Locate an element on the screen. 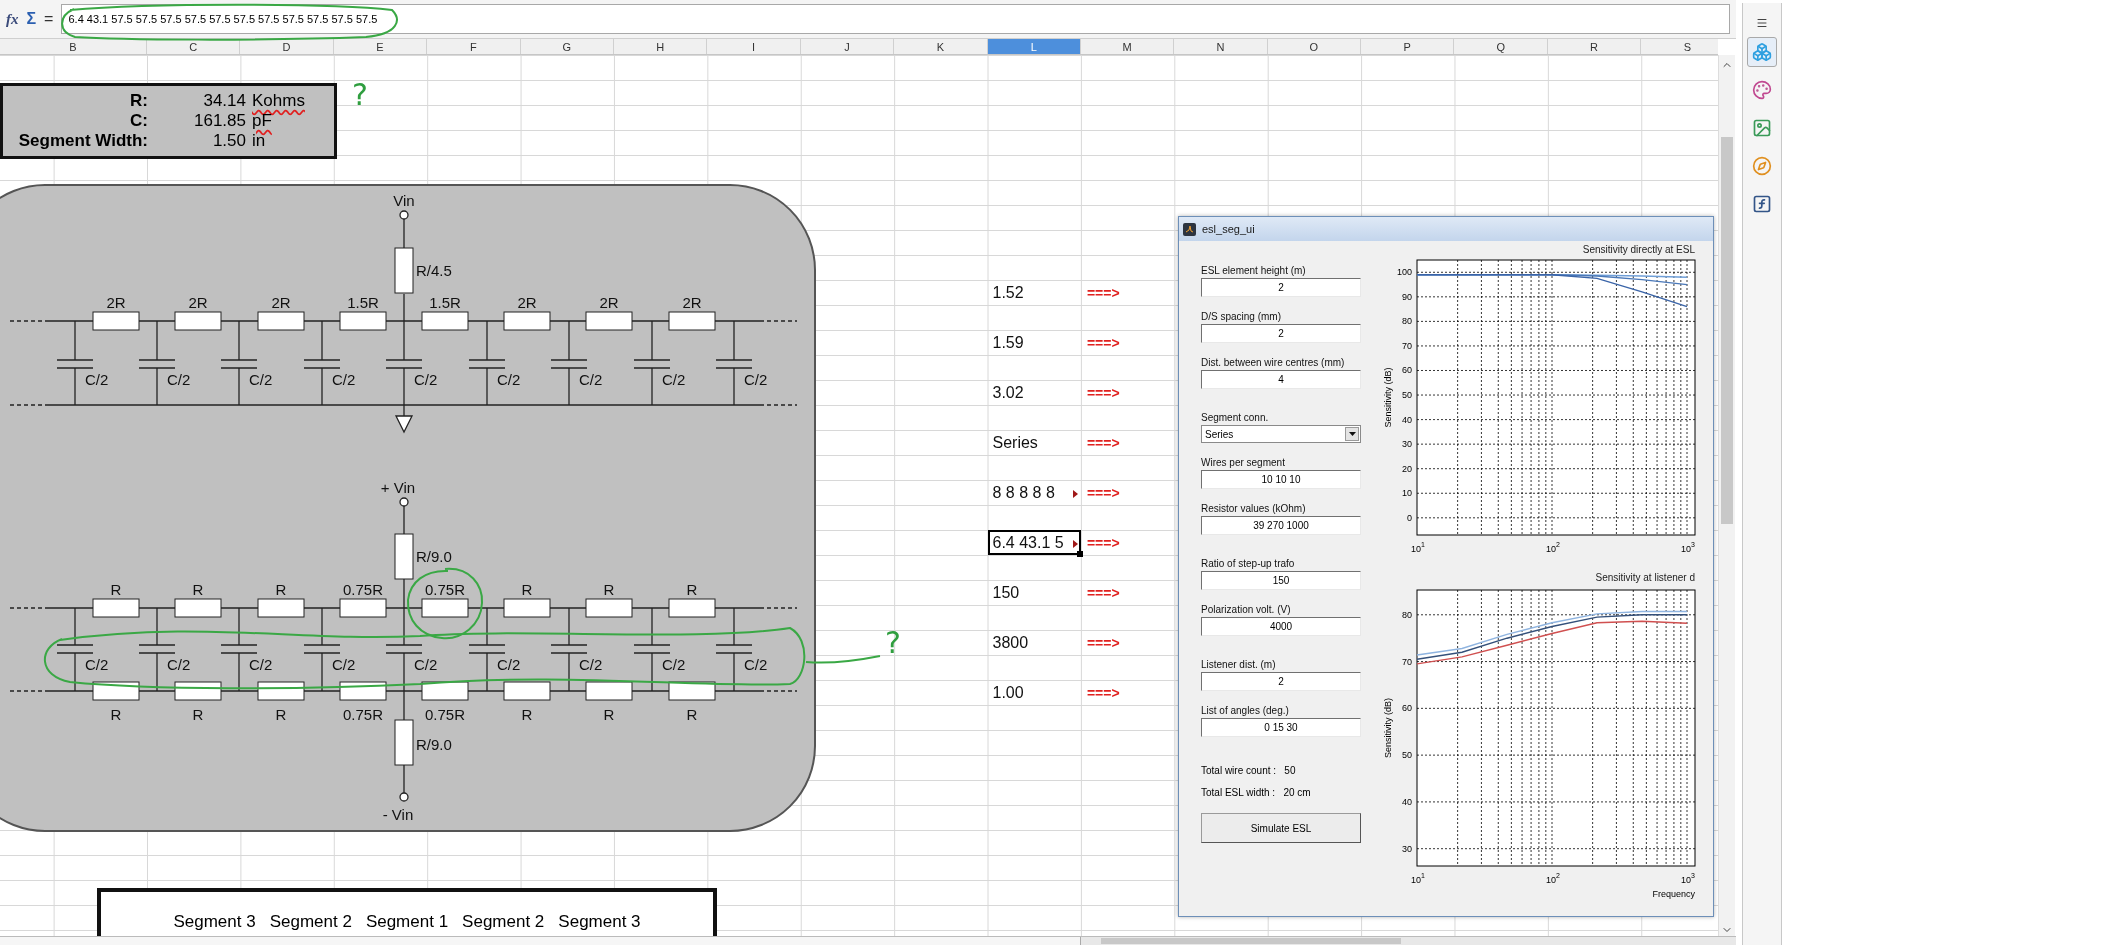 The height and width of the screenshot is (945, 2112). unit-label: pF is located at coordinates (262, 121).